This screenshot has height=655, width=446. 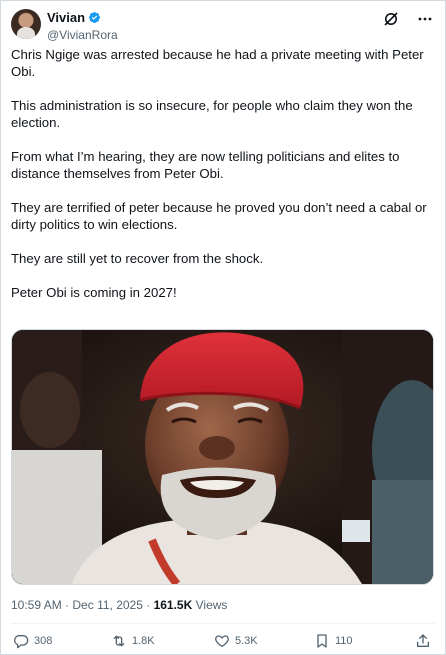 I want to click on verified-badge-icon, so click(x=94, y=17).